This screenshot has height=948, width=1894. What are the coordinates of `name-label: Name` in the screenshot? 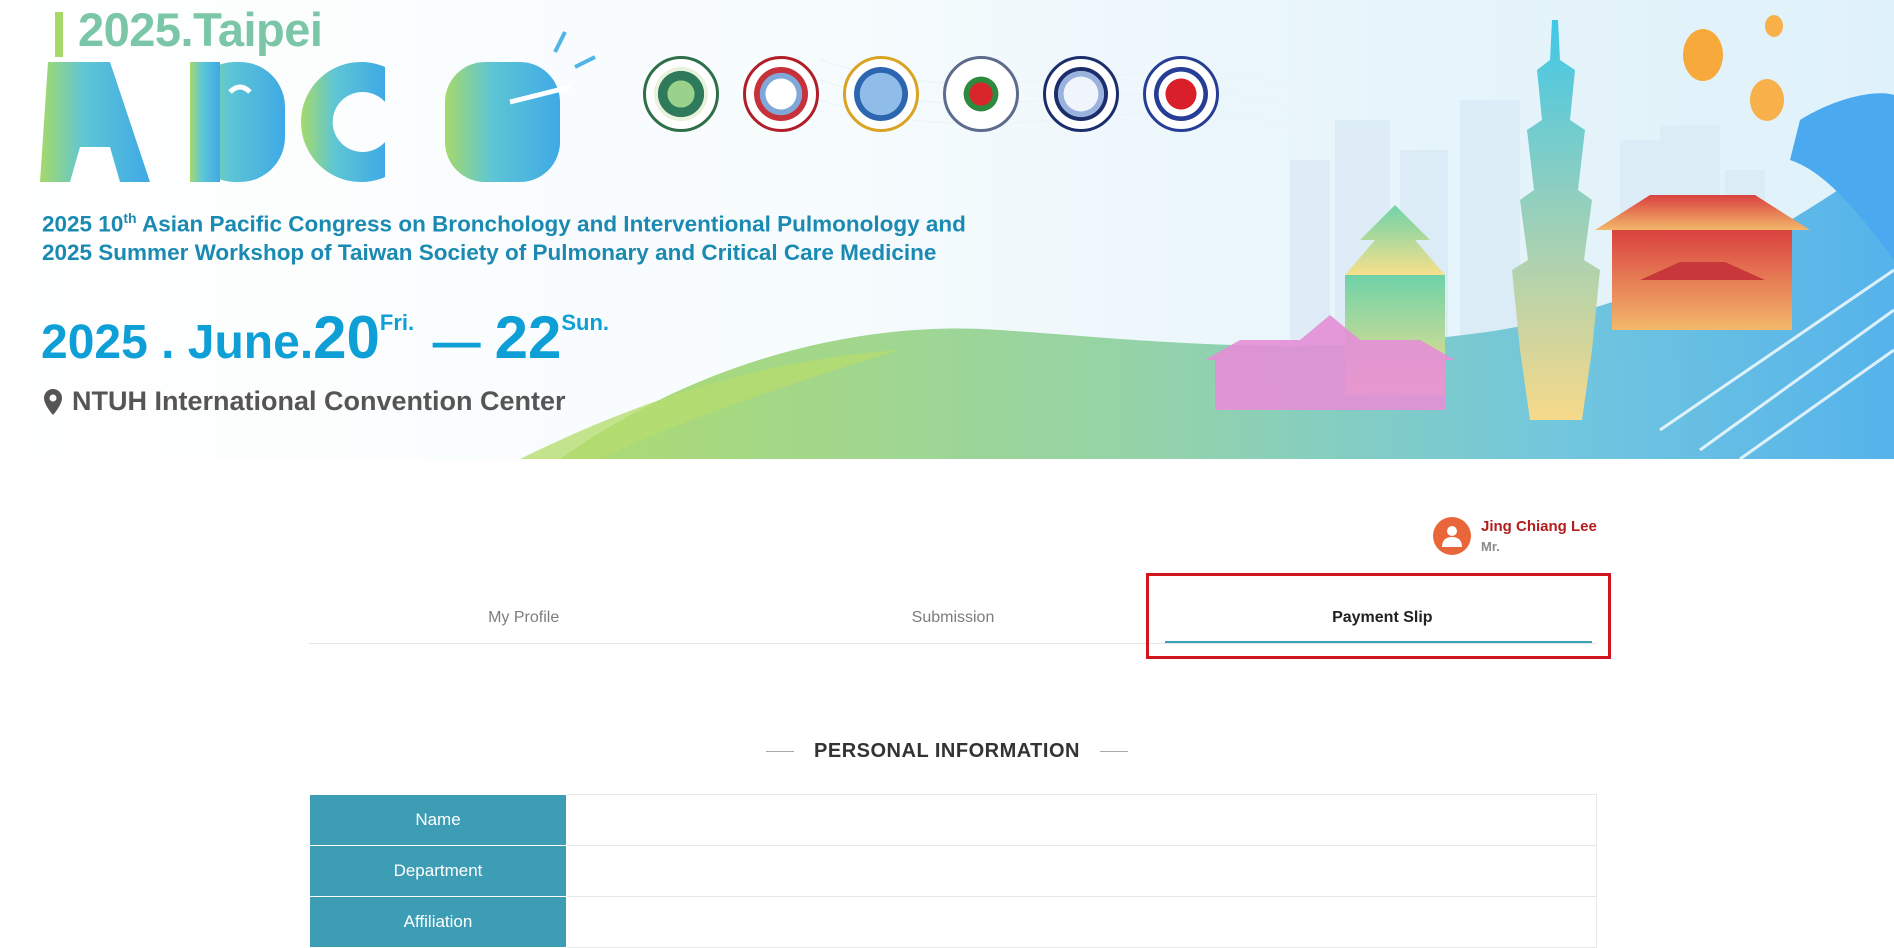 It's located at (438, 820).